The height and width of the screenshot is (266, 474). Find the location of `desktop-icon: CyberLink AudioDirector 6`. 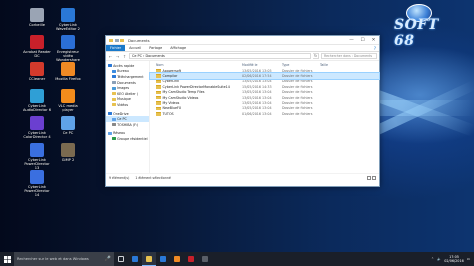

desktop-icon: CyberLink AudioDirector 6 is located at coordinates (37, 100).